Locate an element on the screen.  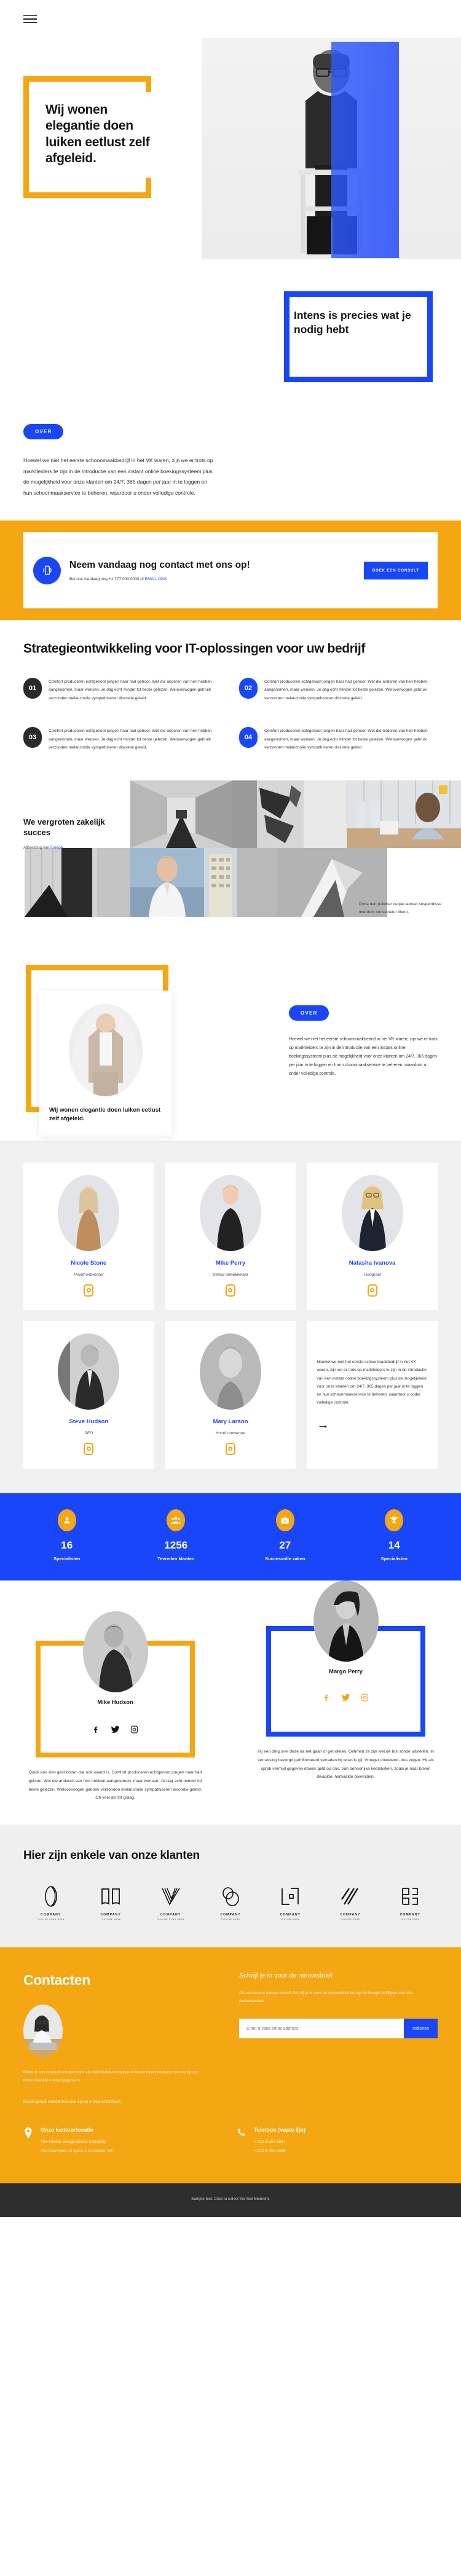
arrow-right-icon: → is located at coordinates (372, 1425).